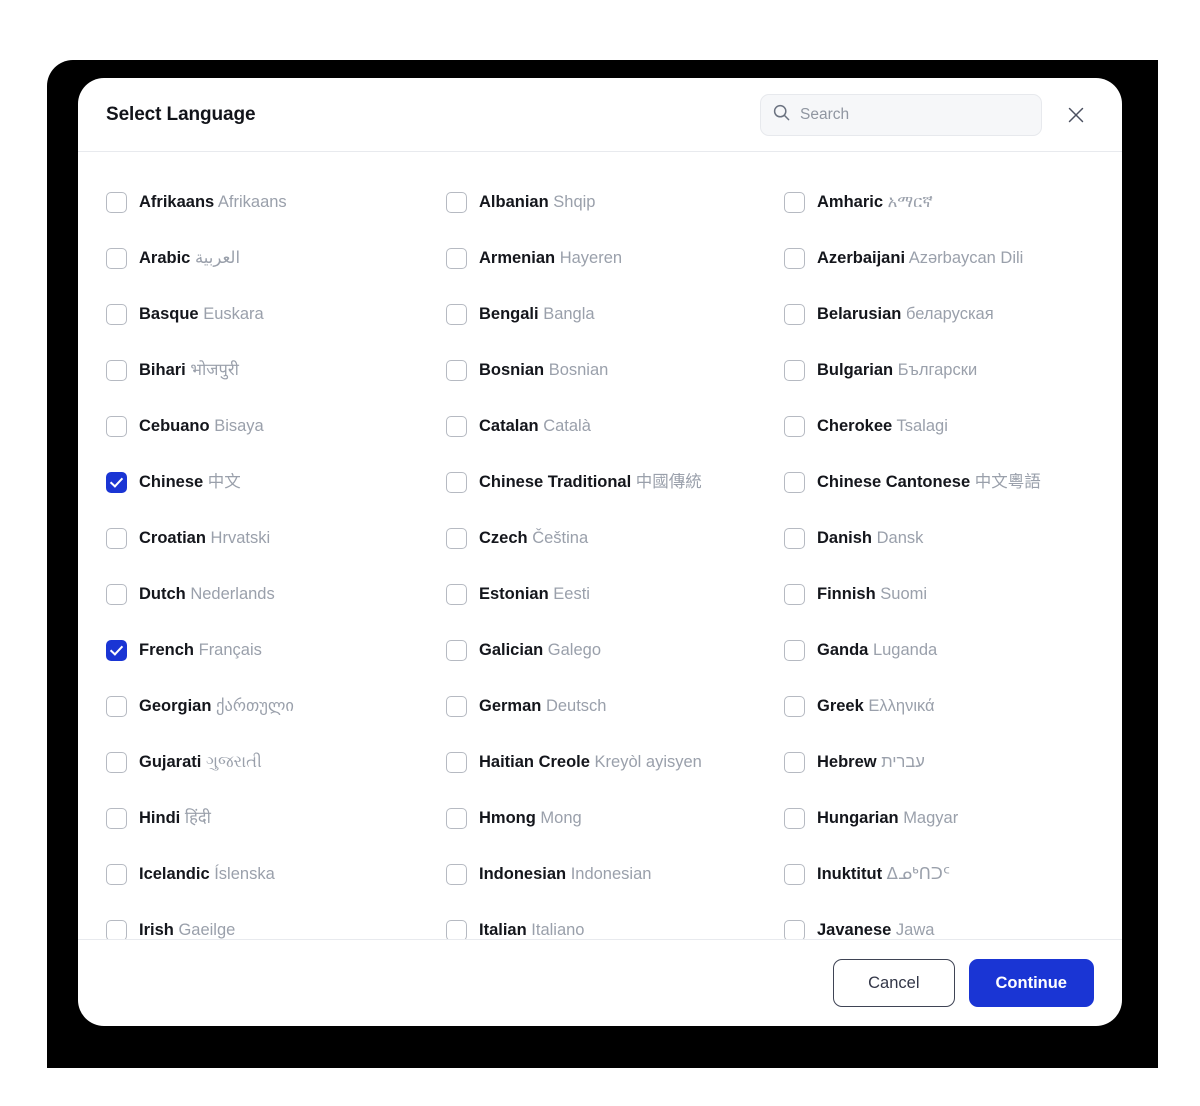 The width and height of the screenshot is (1200, 1106). I want to click on language-option: Haitian Creole Kreyòl ayisyen, so click(615, 762).